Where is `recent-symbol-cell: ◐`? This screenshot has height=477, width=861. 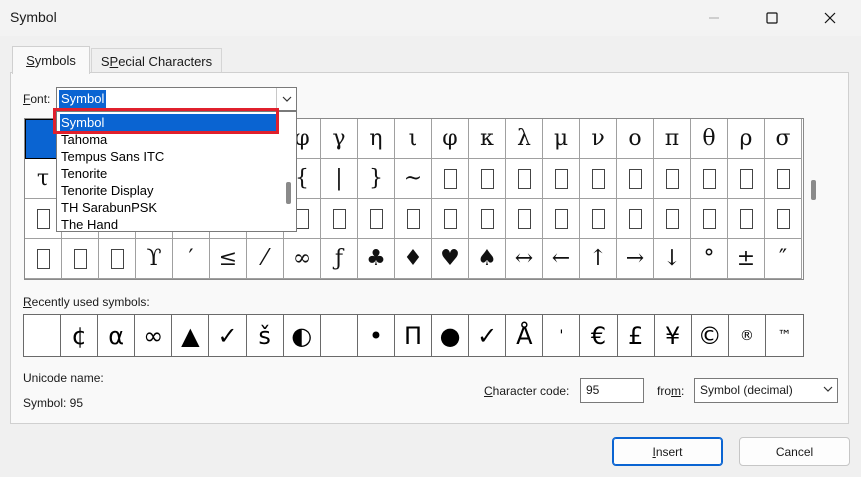
recent-symbol-cell: ◐ is located at coordinates (302, 335).